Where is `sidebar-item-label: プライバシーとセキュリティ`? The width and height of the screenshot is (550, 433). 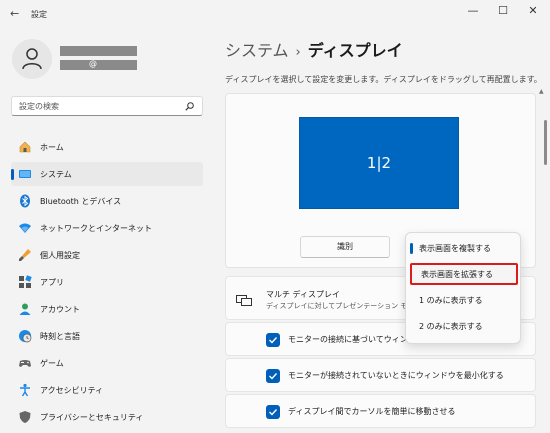 sidebar-item-label: プライバシーとセキュリティ is located at coordinates (92, 417).